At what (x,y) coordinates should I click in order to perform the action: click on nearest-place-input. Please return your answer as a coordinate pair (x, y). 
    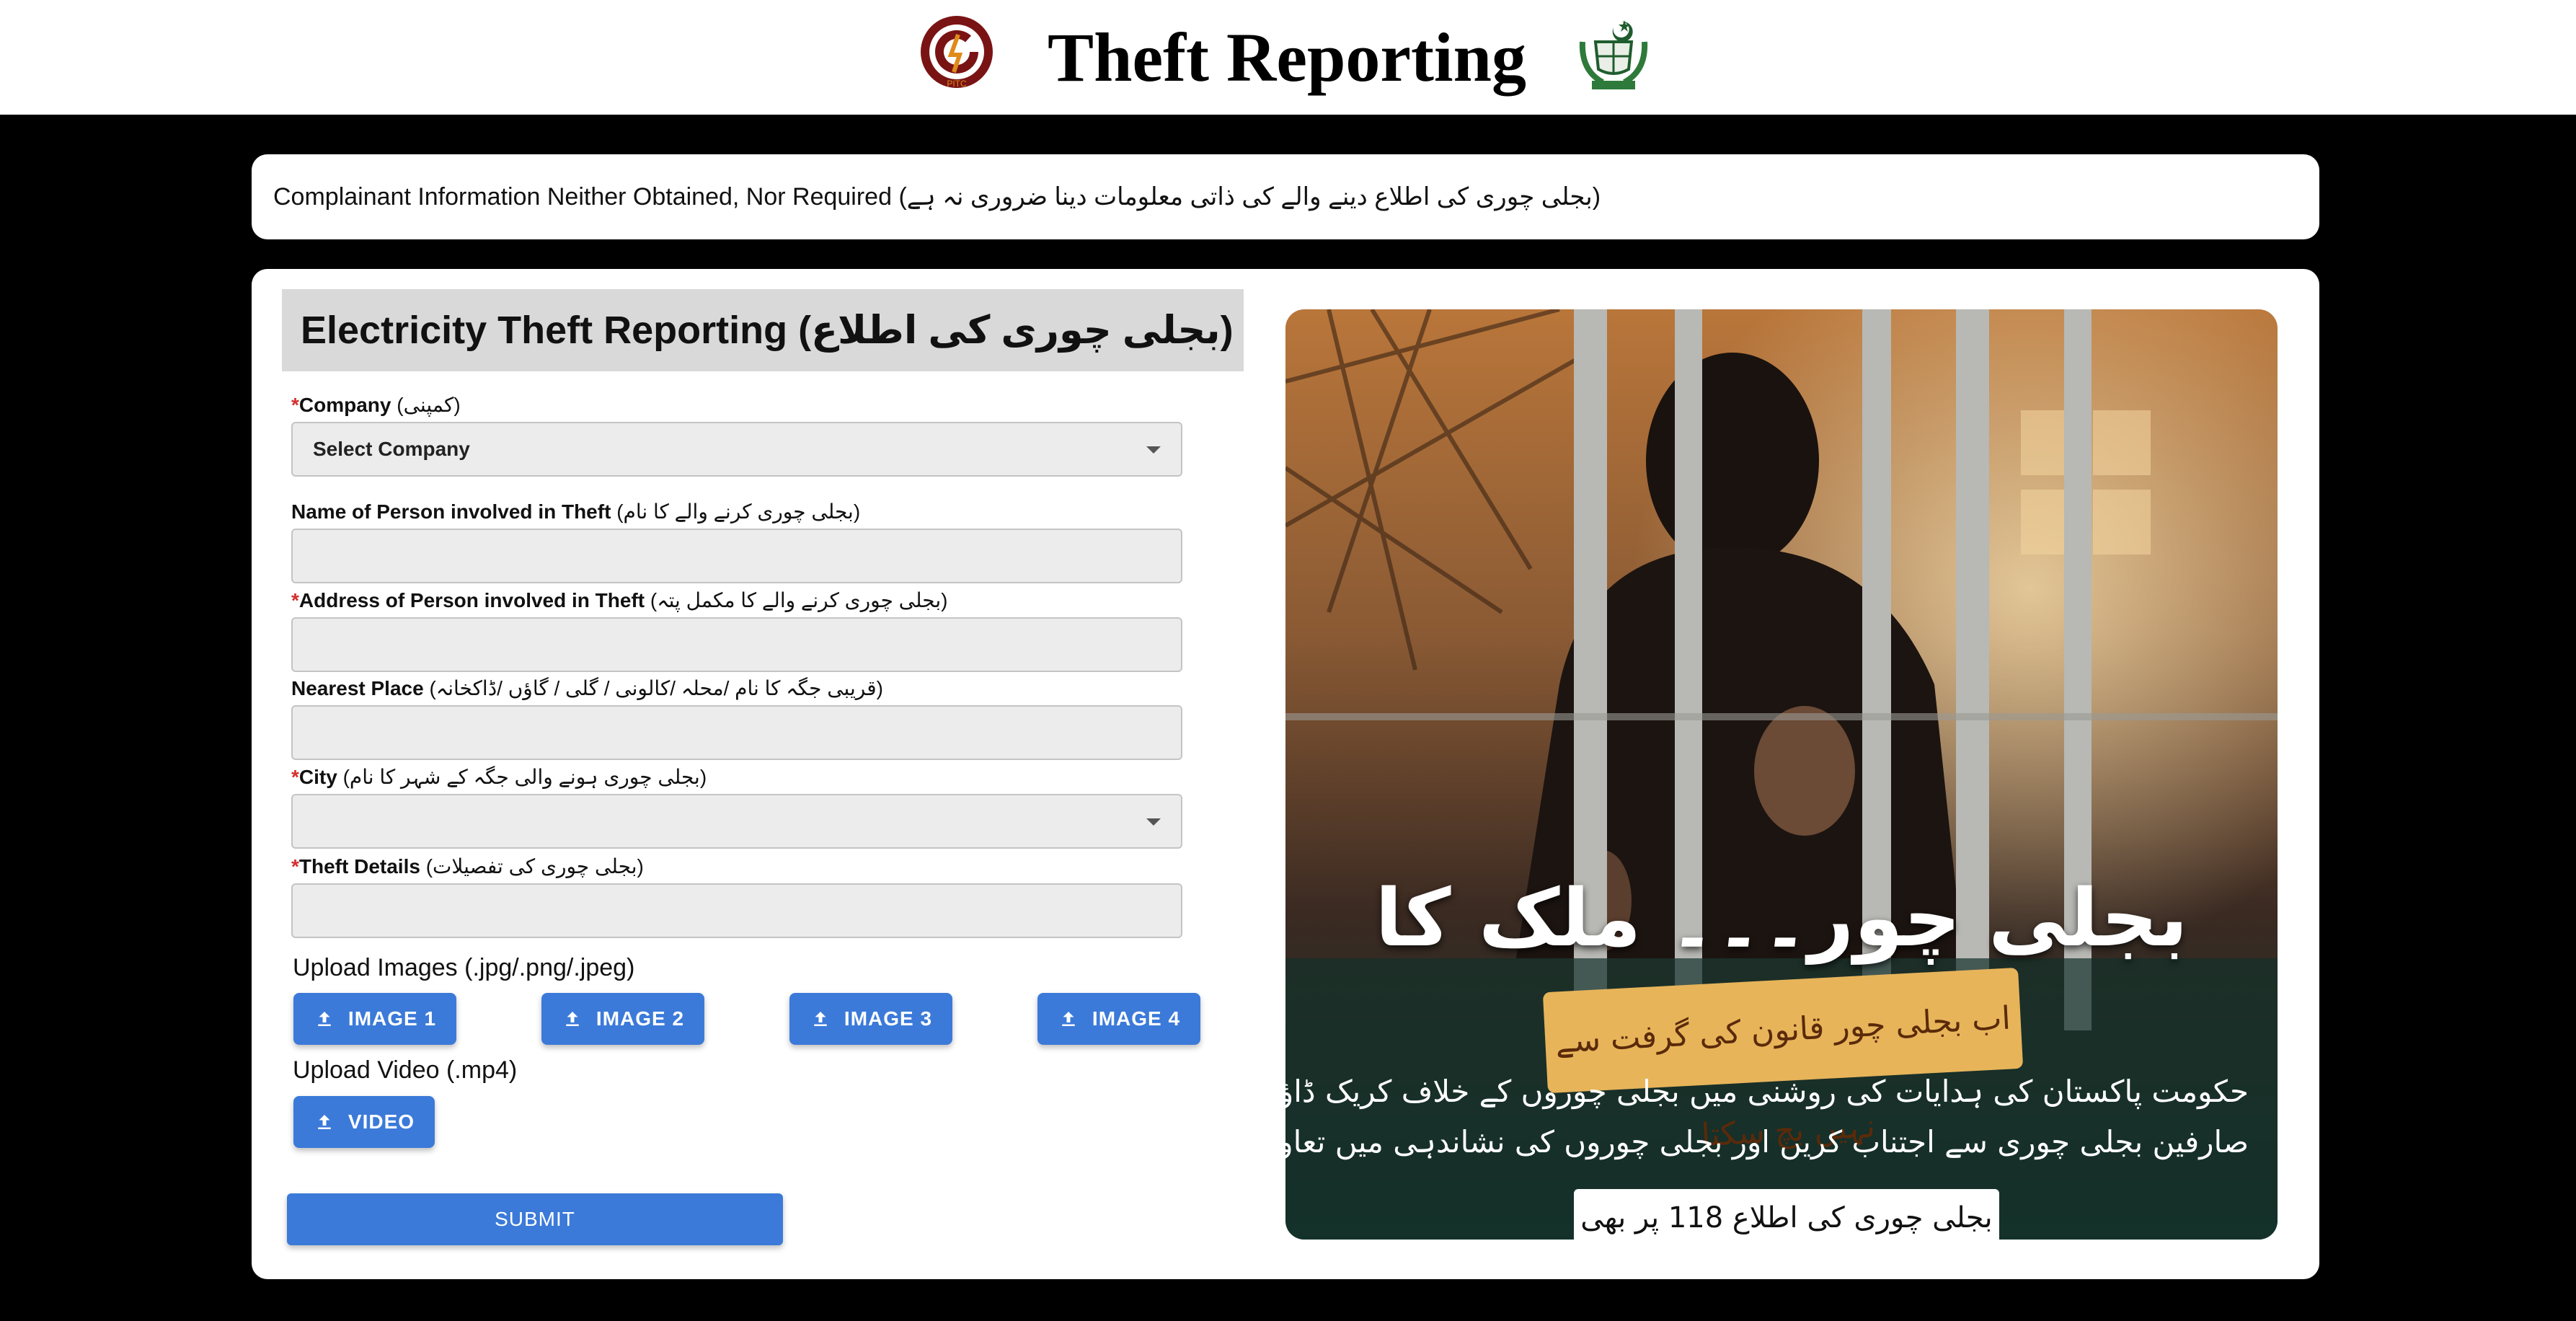
    Looking at the image, I should click on (737, 733).